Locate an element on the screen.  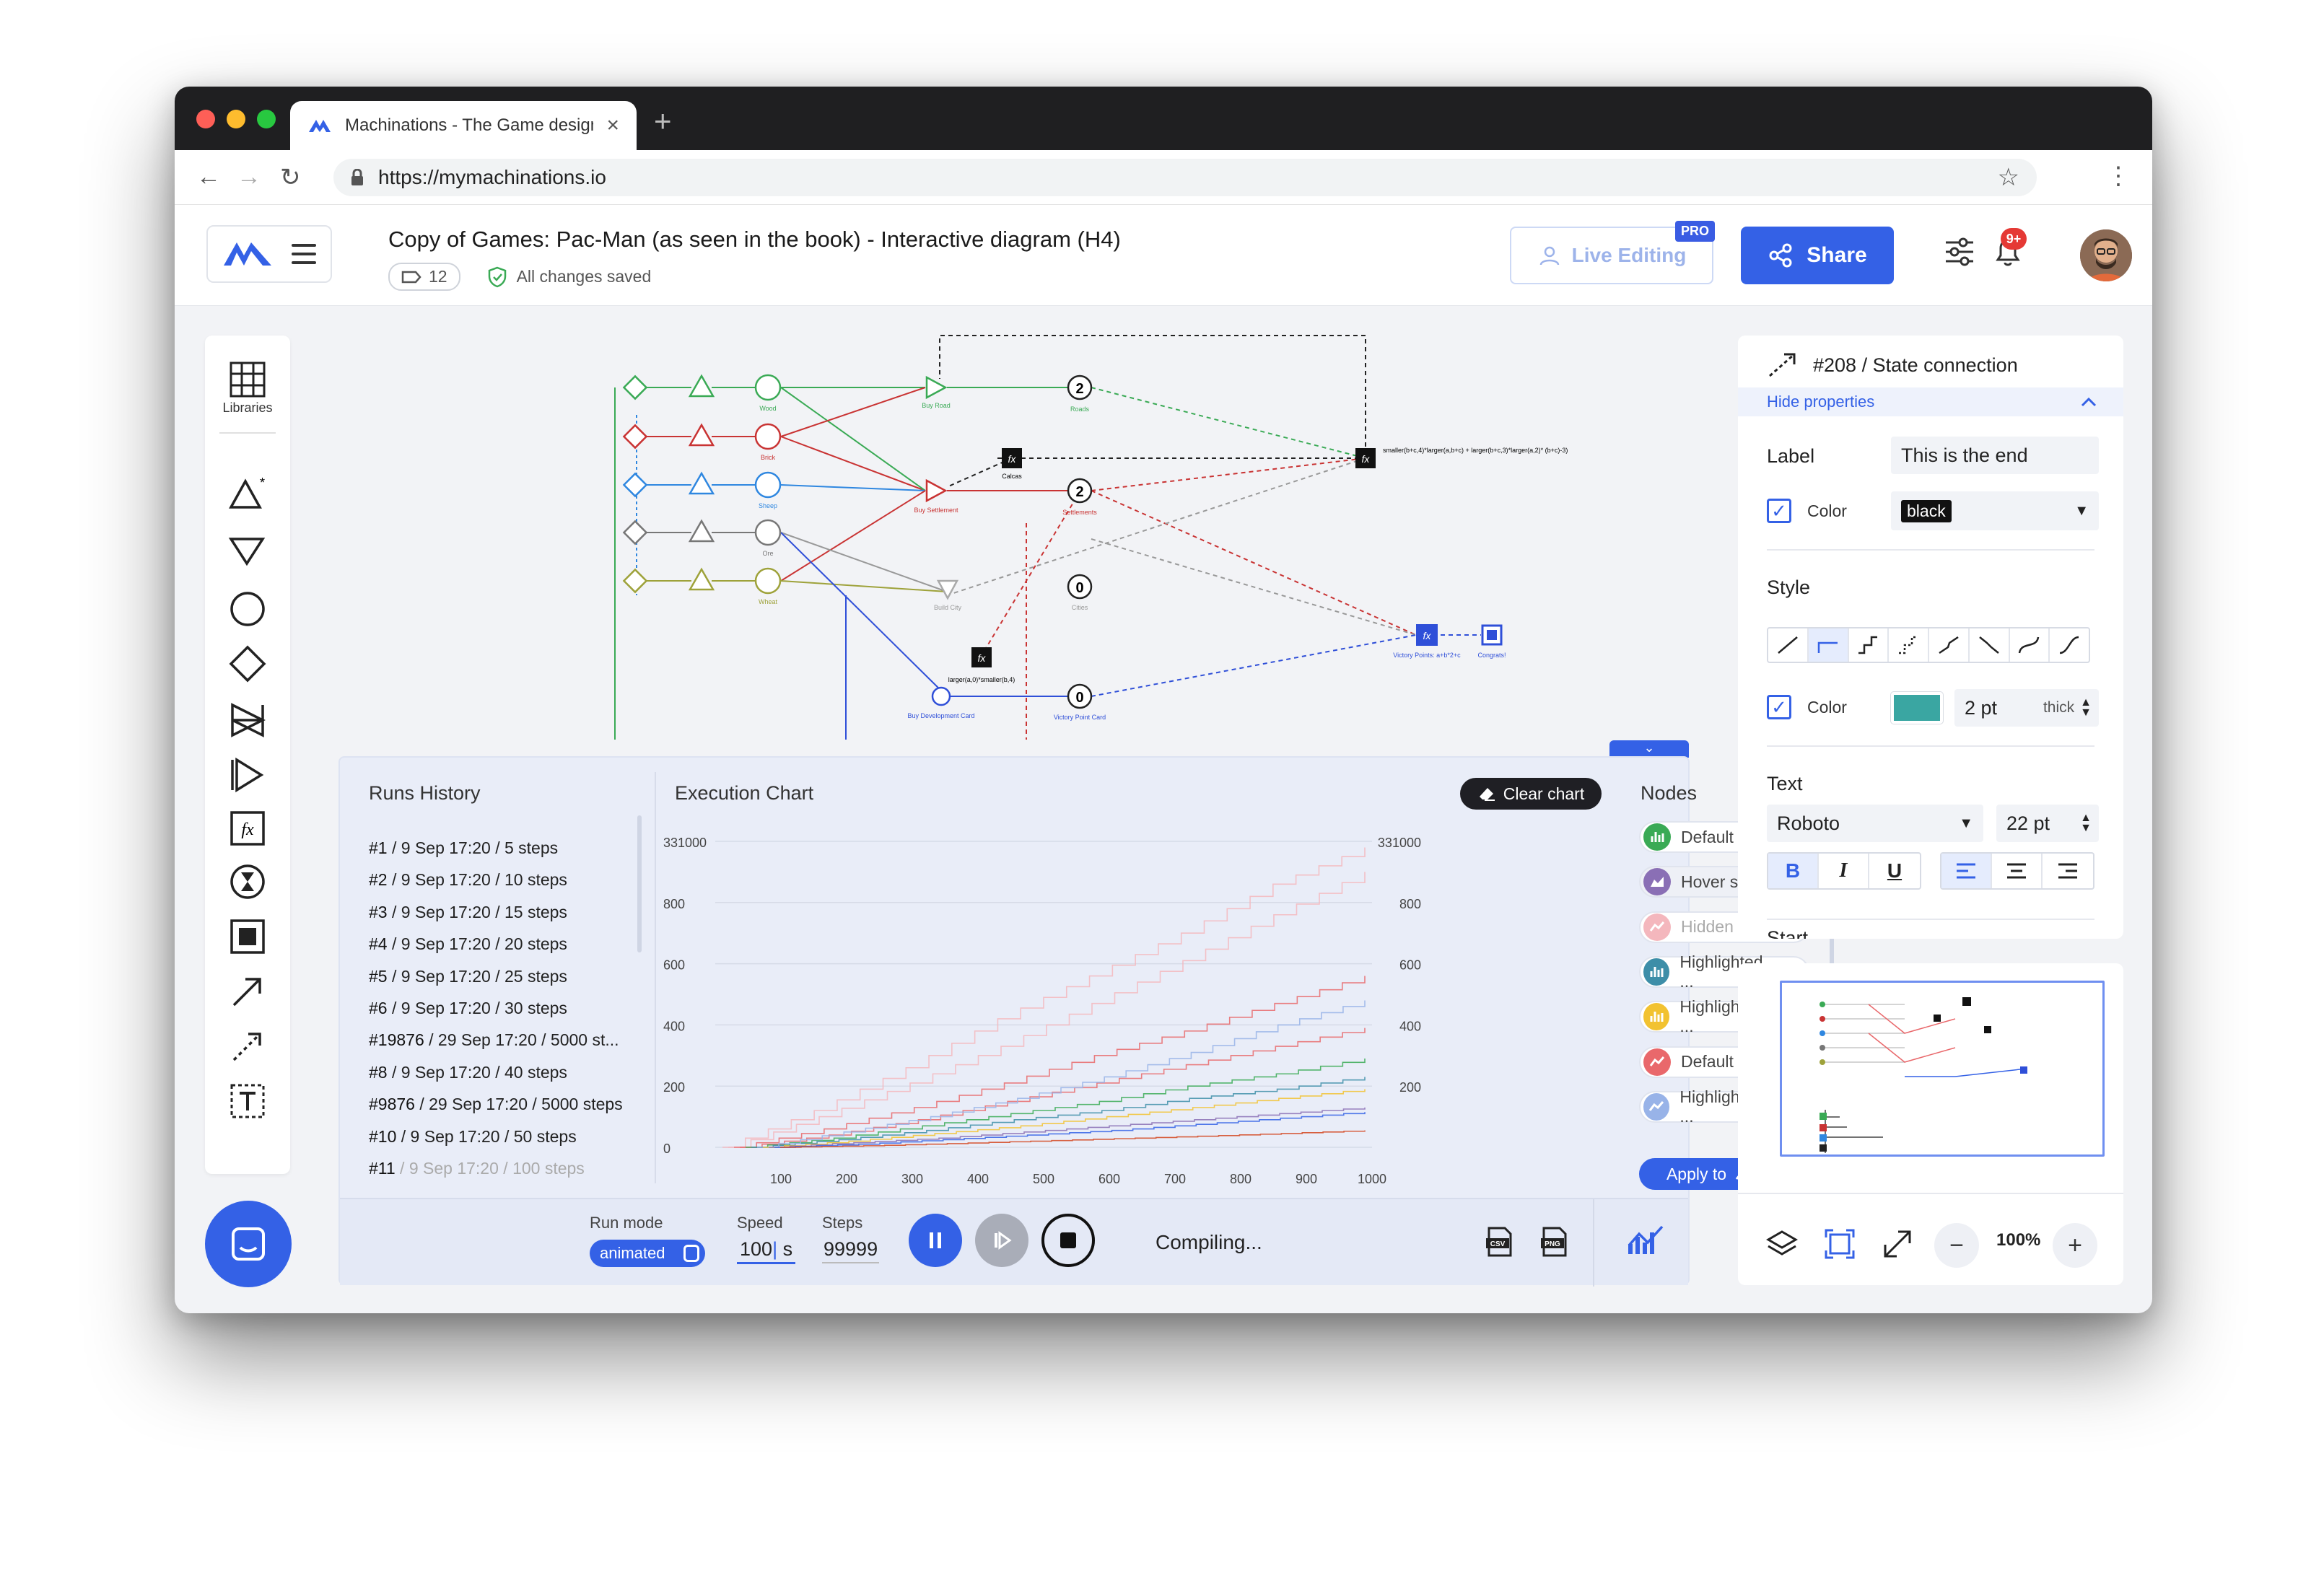
step-points-icon is located at coordinates (1908, 645).